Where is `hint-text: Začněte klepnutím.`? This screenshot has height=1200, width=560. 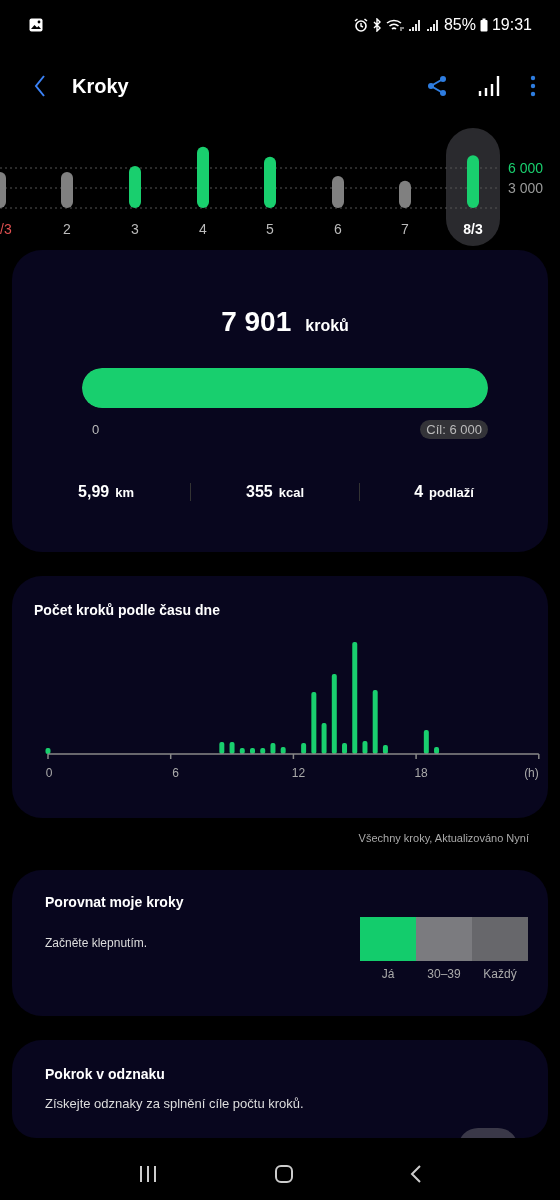
hint-text: Začněte klepnutím. is located at coordinates (97, 943).